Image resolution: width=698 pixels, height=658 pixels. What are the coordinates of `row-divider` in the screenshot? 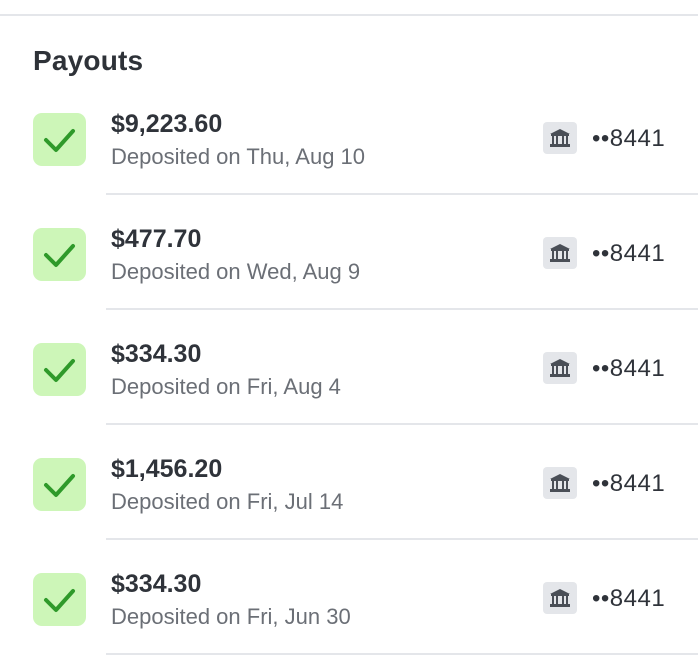 It's located at (402, 654).